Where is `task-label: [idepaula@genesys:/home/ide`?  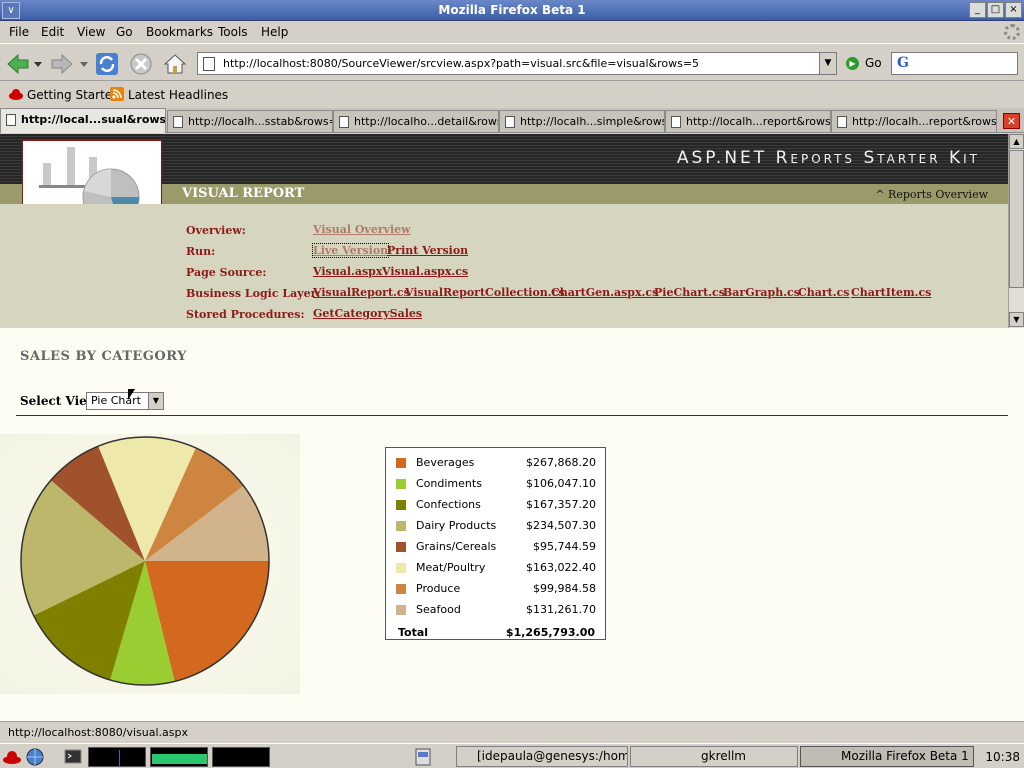 task-label: [idepaula@genesys:/home/ide is located at coordinates (552, 756).